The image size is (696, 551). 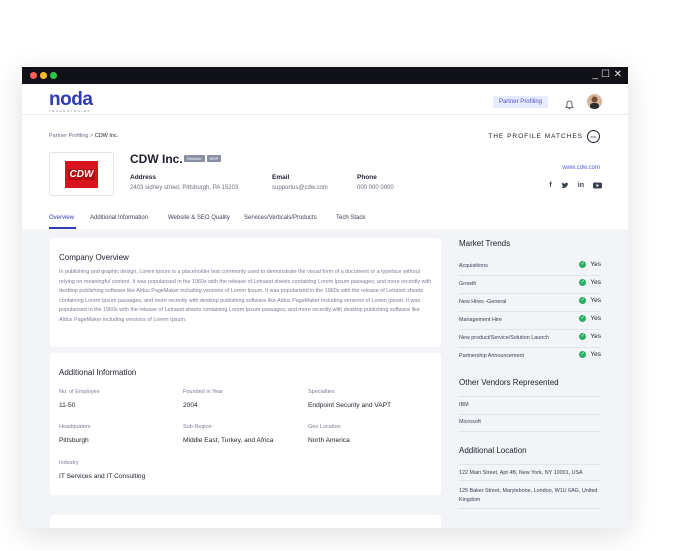 What do you see at coordinates (70, 111) in the screenshot?
I see `logo-subtext: TECHNOLOGIES` at bounding box center [70, 111].